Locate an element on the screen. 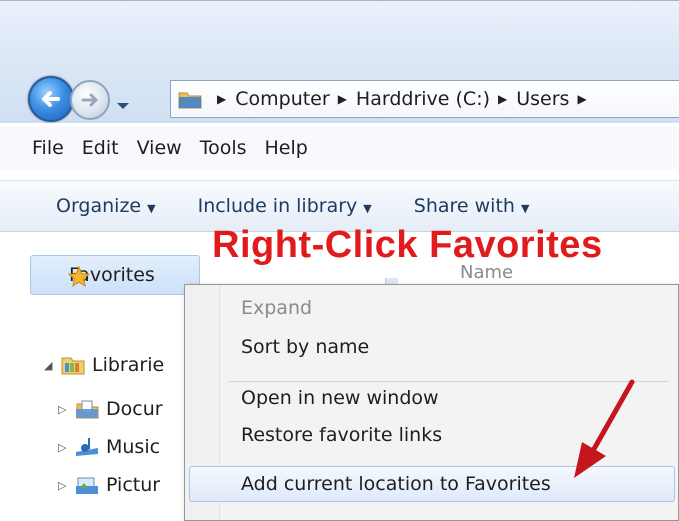 The image size is (679, 521). nav-item-documents: ▷ Docur is located at coordinates (110, 409).